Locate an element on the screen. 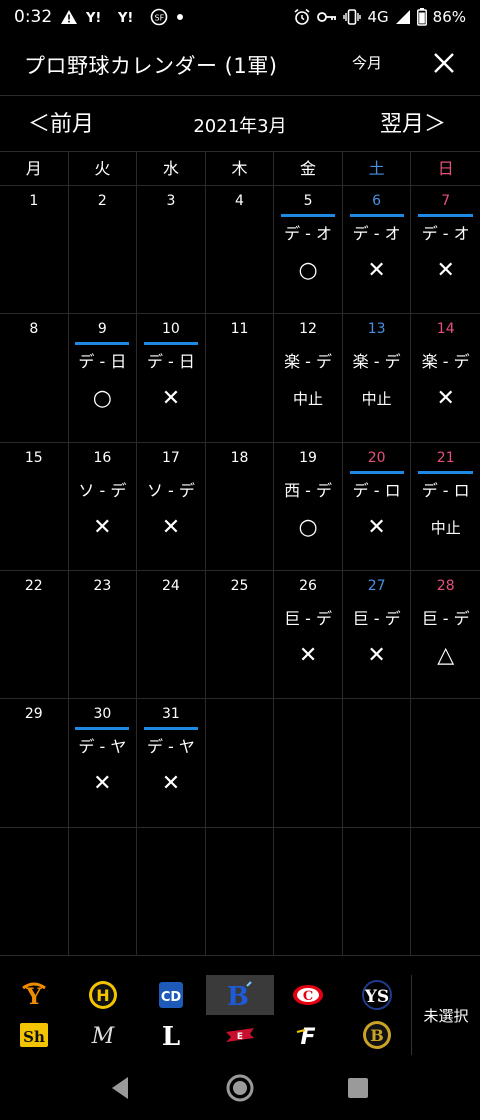 The width and height of the screenshot is (480, 1120). svg-text: Y is located at coordinates (33, 997).